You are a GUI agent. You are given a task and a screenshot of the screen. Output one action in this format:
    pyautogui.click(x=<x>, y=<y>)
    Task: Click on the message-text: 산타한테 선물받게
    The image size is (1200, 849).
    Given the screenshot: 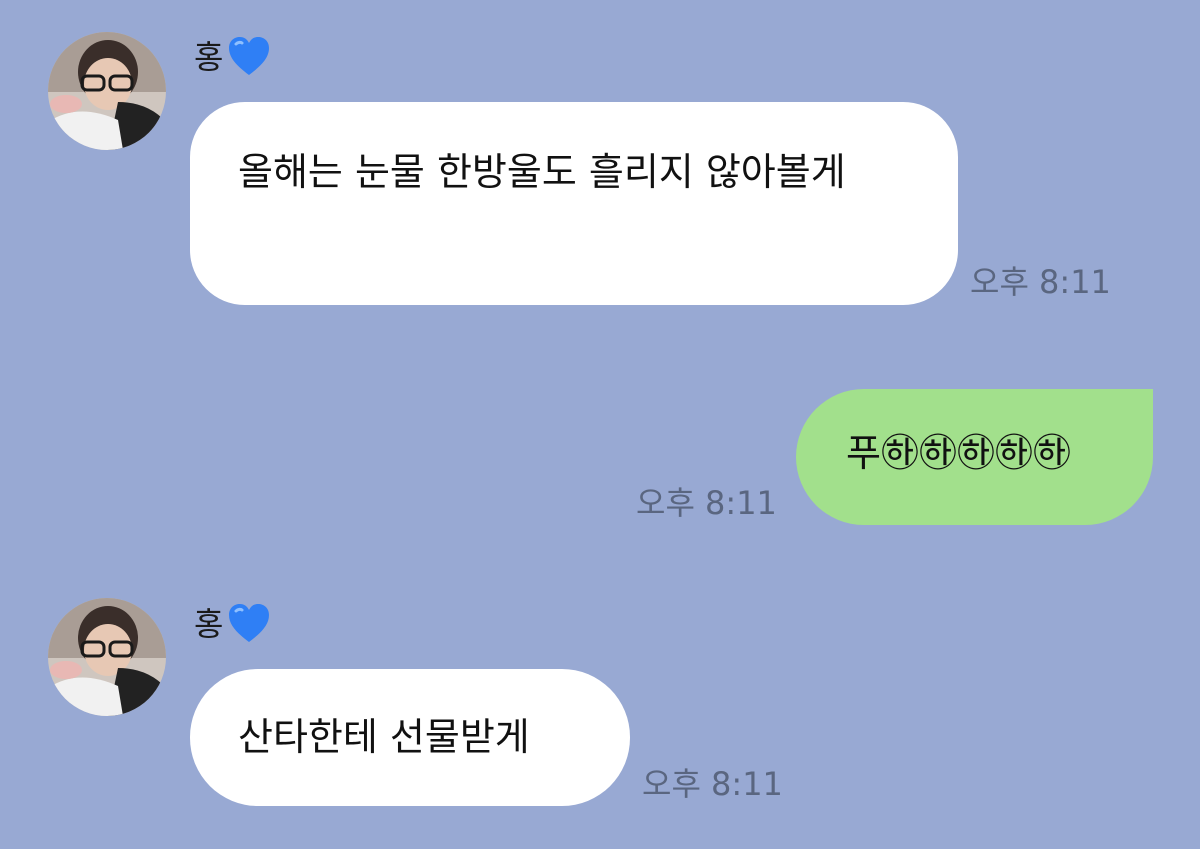 What is the action you would take?
    pyautogui.click(x=384, y=737)
    